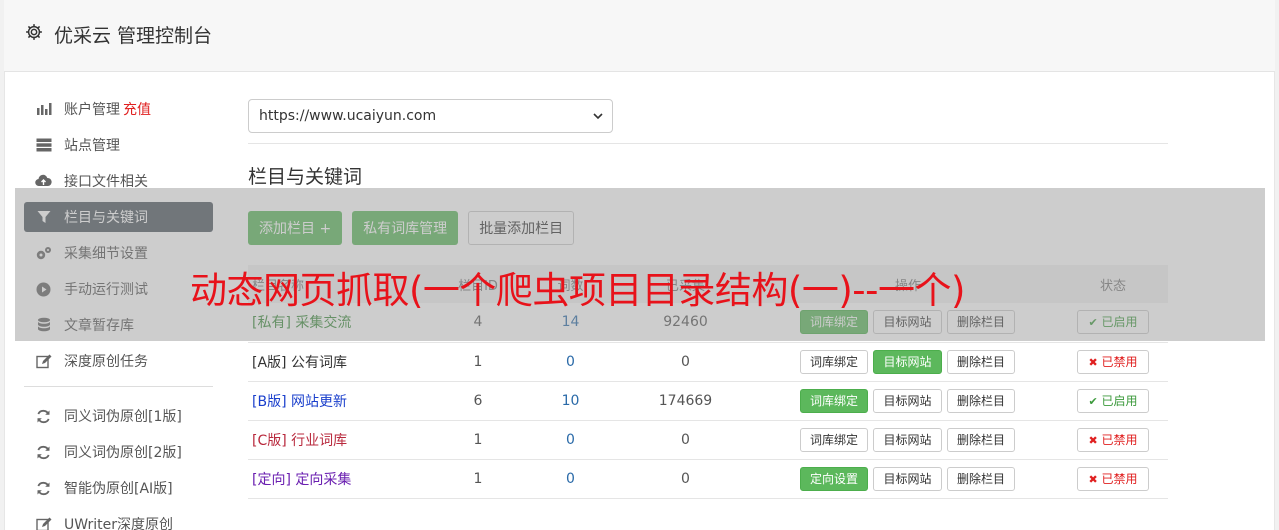 This screenshot has height=530, width=1279. Describe the element at coordinates (570, 400) in the screenshot. I see `word-count: 10` at that location.